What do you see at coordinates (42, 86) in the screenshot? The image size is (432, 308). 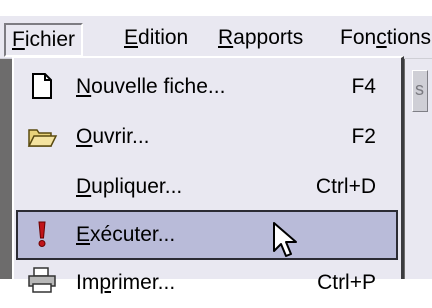 I see `new-document-icon` at bounding box center [42, 86].